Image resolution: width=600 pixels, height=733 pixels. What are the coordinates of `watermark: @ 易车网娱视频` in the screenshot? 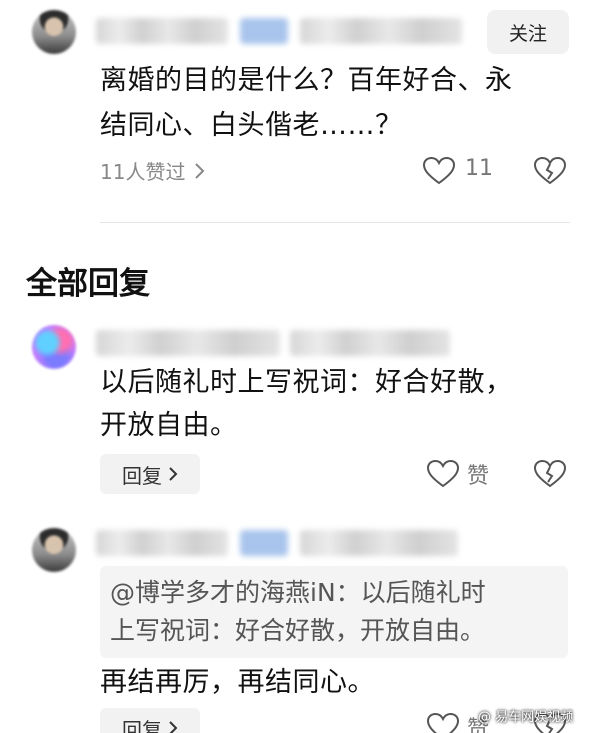 It's located at (526, 717).